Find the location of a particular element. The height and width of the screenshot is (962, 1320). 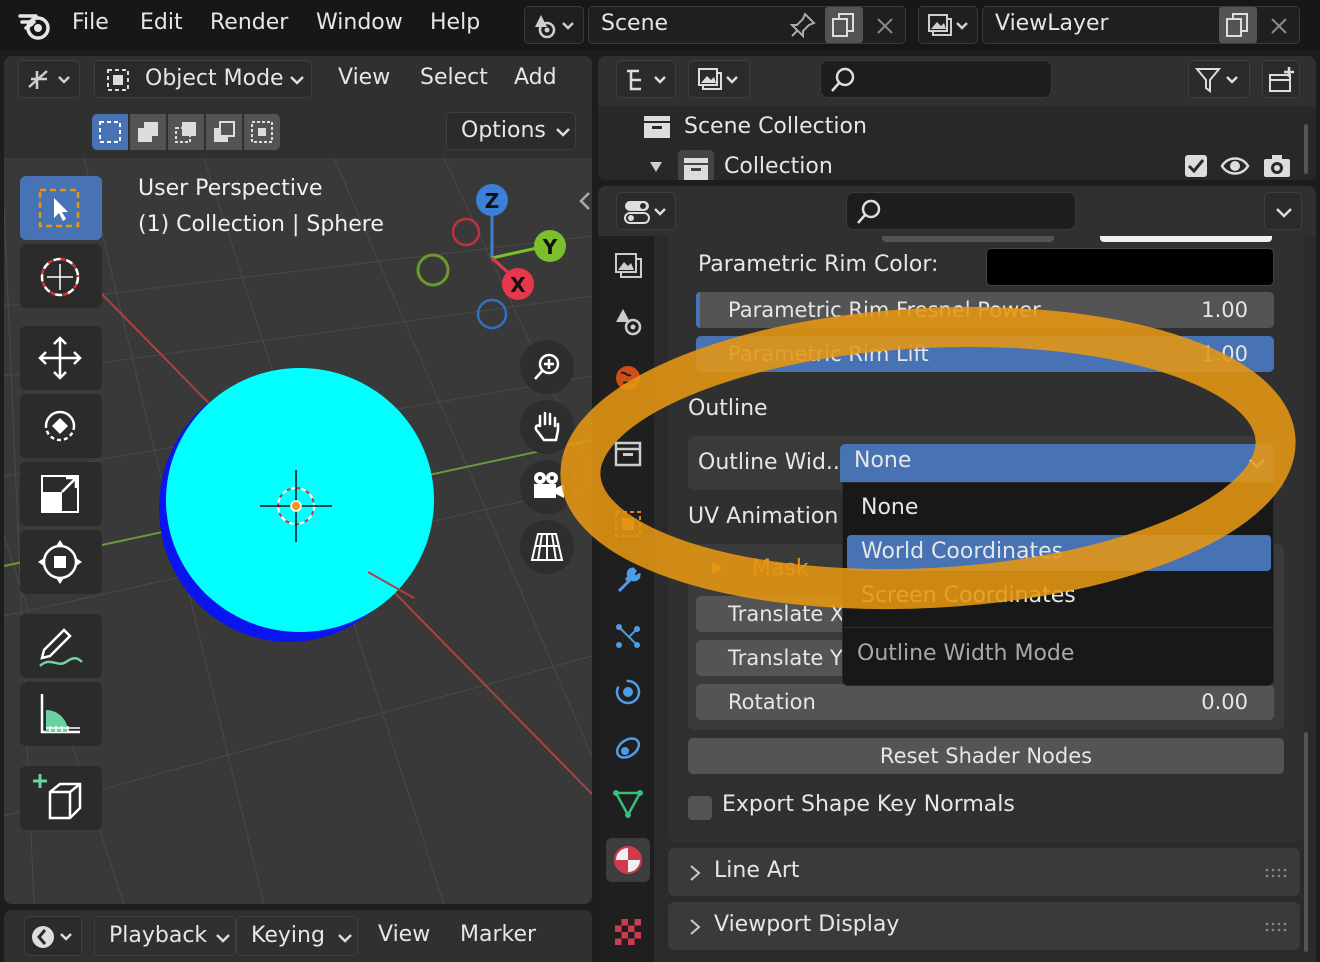

cut-off-field is located at coordinates (968, 239).